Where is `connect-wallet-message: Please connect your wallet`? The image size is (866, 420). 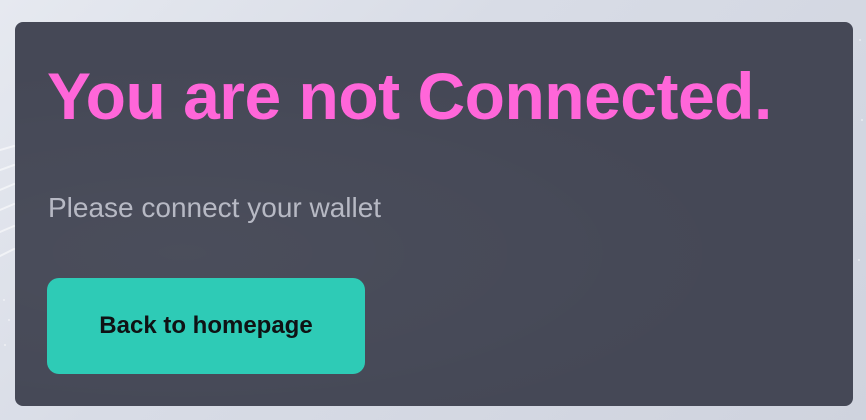
connect-wallet-message: Please connect your wallet is located at coordinates (215, 207).